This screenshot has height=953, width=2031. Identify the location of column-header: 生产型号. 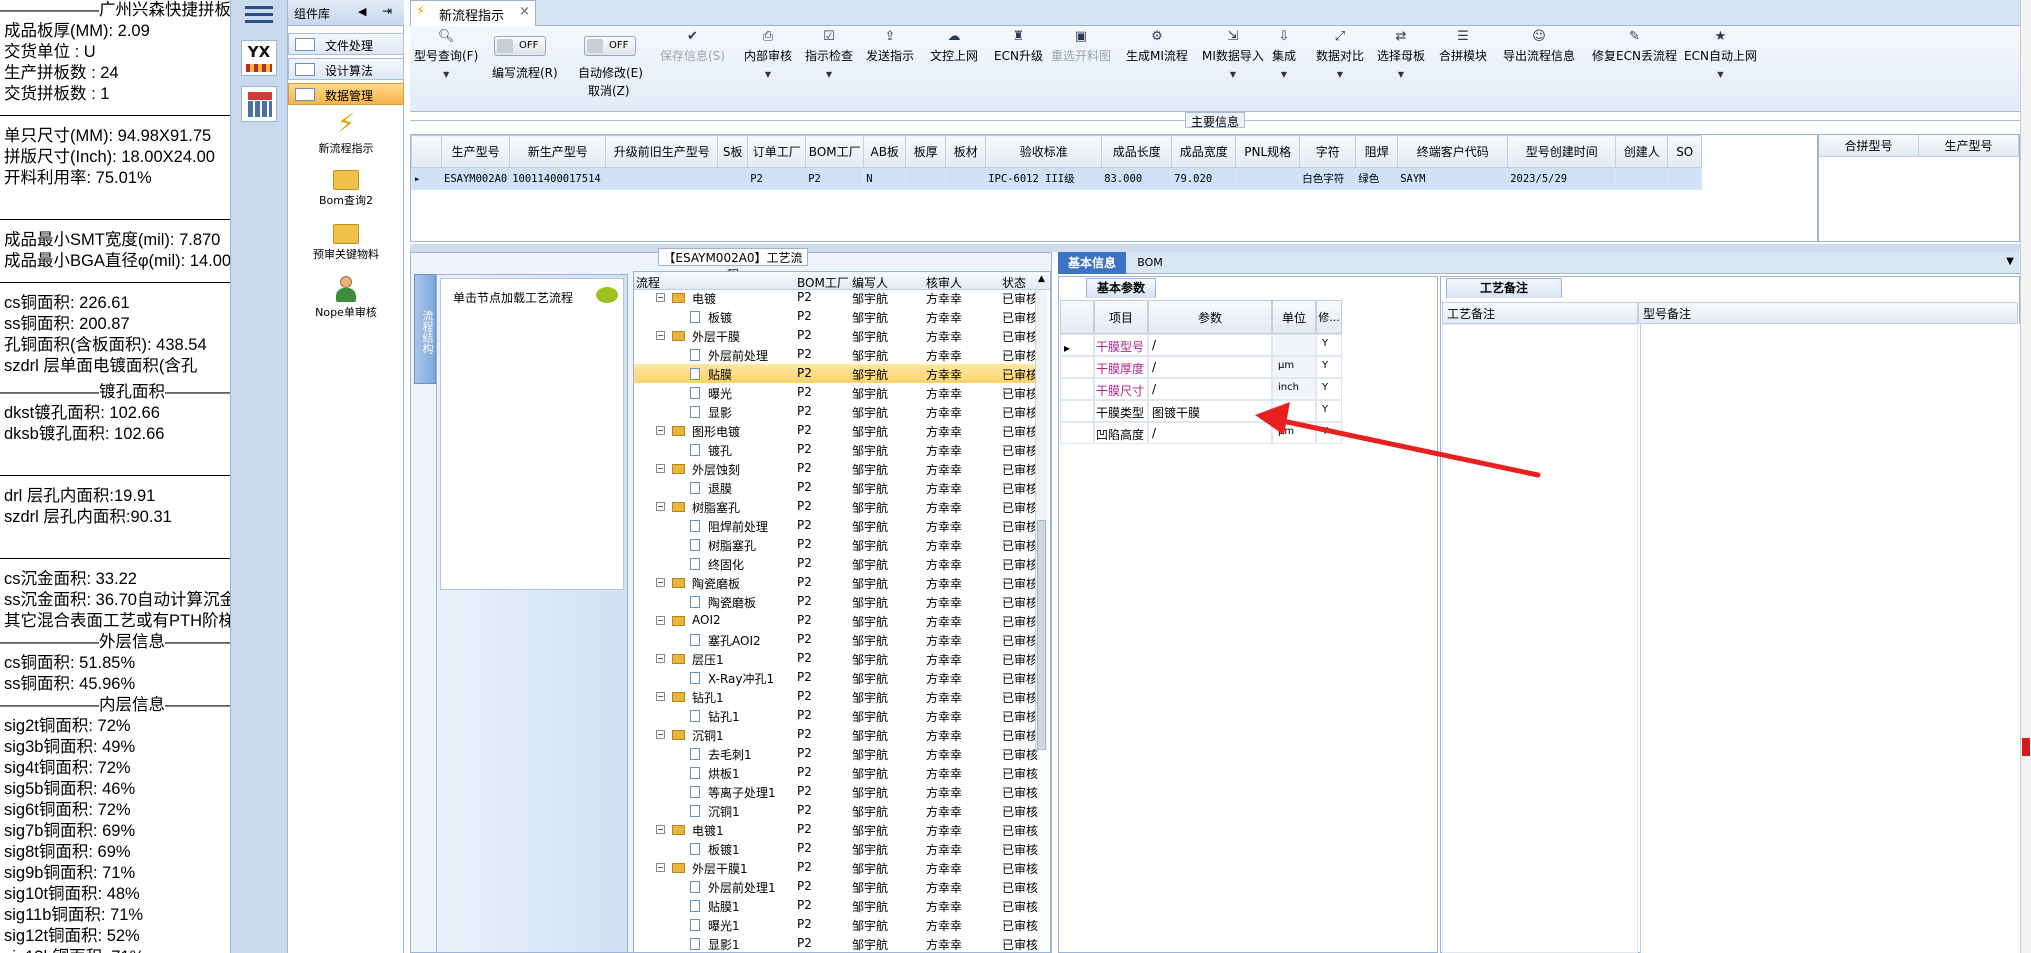
(475, 151).